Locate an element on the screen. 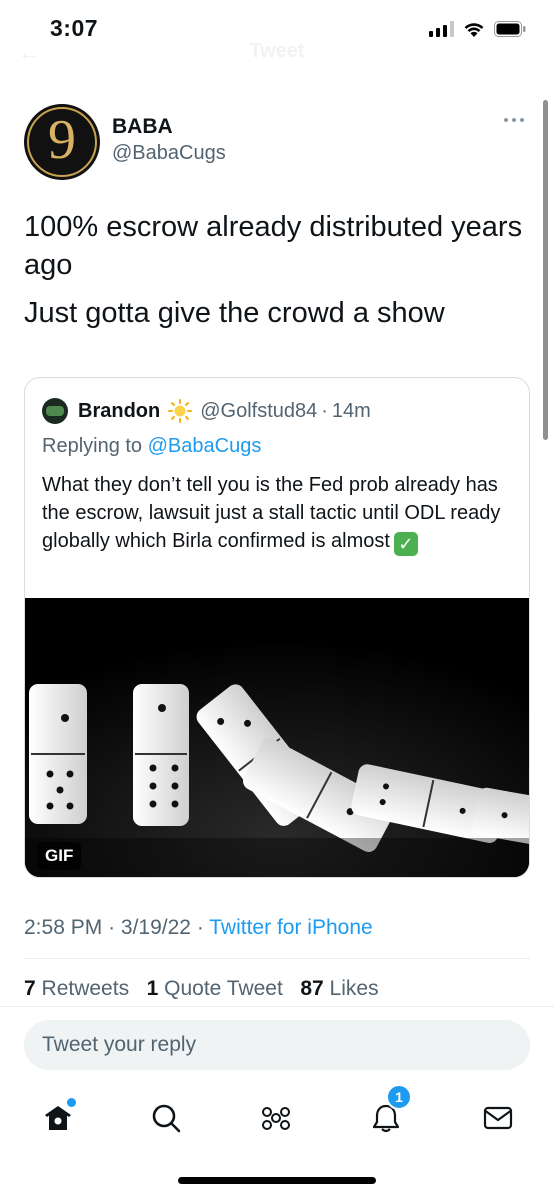  likes-stat: 87 Likes is located at coordinates (339, 988).